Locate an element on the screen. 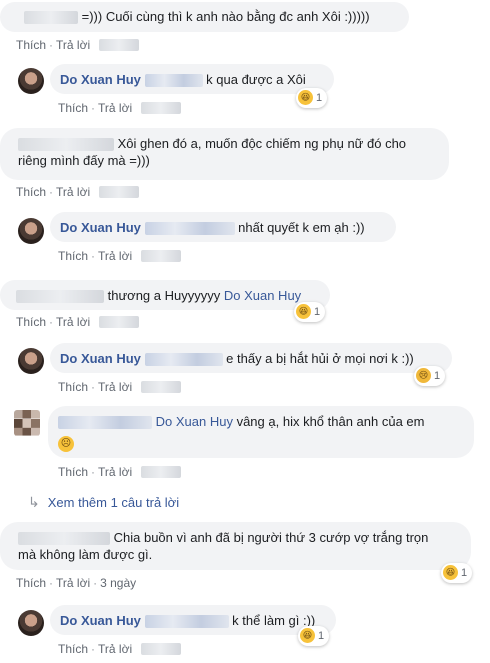 The height and width of the screenshot is (663, 490). timestamp: 3 ngày is located at coordinates (118, 583).